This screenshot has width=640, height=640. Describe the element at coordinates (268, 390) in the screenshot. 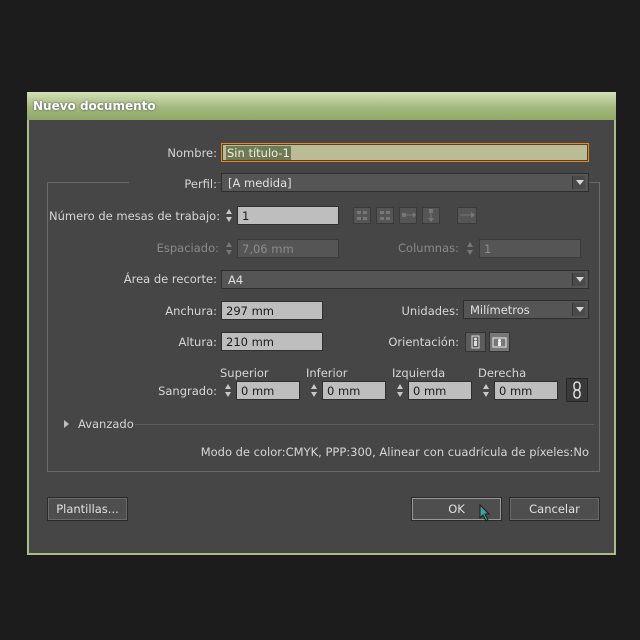

I see `bleed-top-input: 0 mm` at that location.